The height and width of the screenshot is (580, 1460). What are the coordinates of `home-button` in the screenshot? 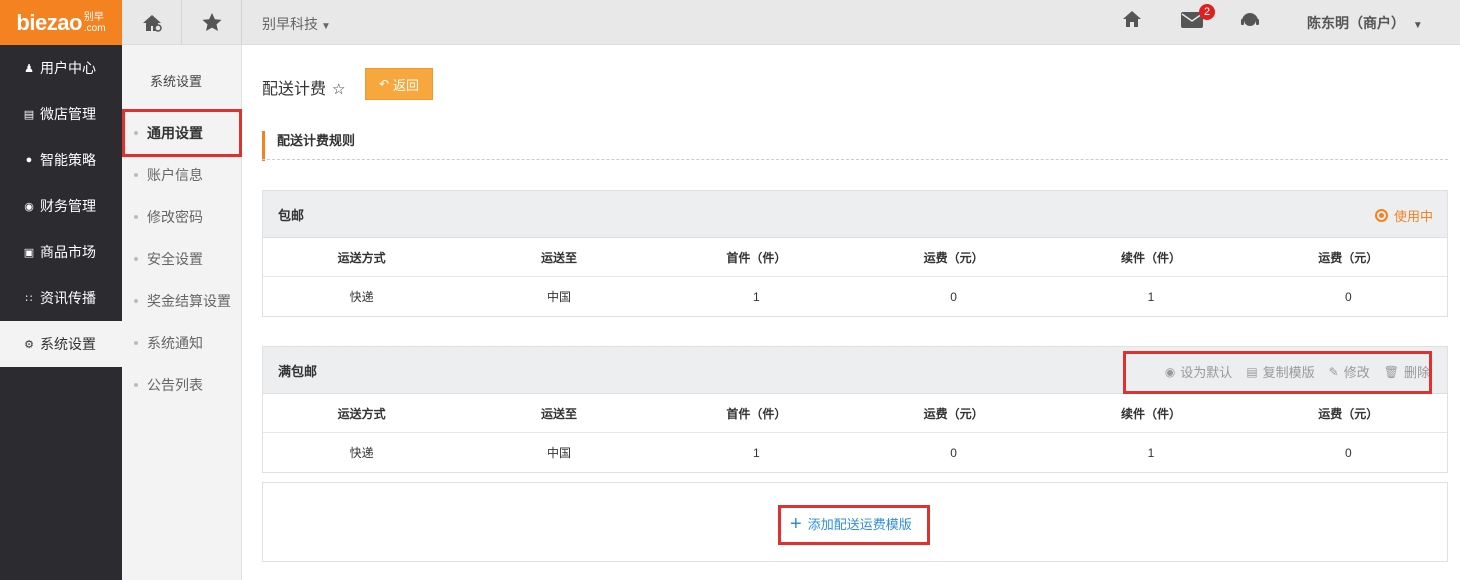 It's located at (1132, 20).